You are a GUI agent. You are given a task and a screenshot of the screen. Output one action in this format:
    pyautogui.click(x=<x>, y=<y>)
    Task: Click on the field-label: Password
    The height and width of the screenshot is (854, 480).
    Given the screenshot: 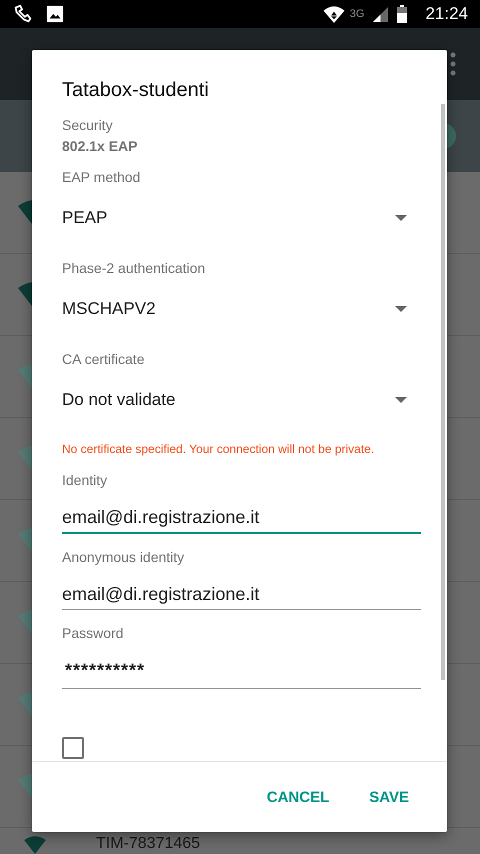 What is the action you would take?
    pyautogui.click(x=93, y=633)
    